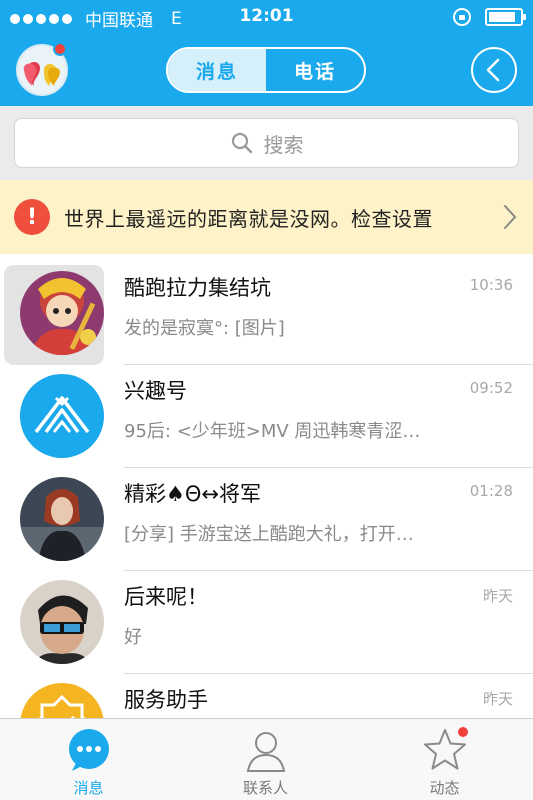 The width and height of the screenshot is (533, 800). Describe the element at coordinates (166, 597) in the screenshot. I see `conversation-name: 后来呢！` at that location.